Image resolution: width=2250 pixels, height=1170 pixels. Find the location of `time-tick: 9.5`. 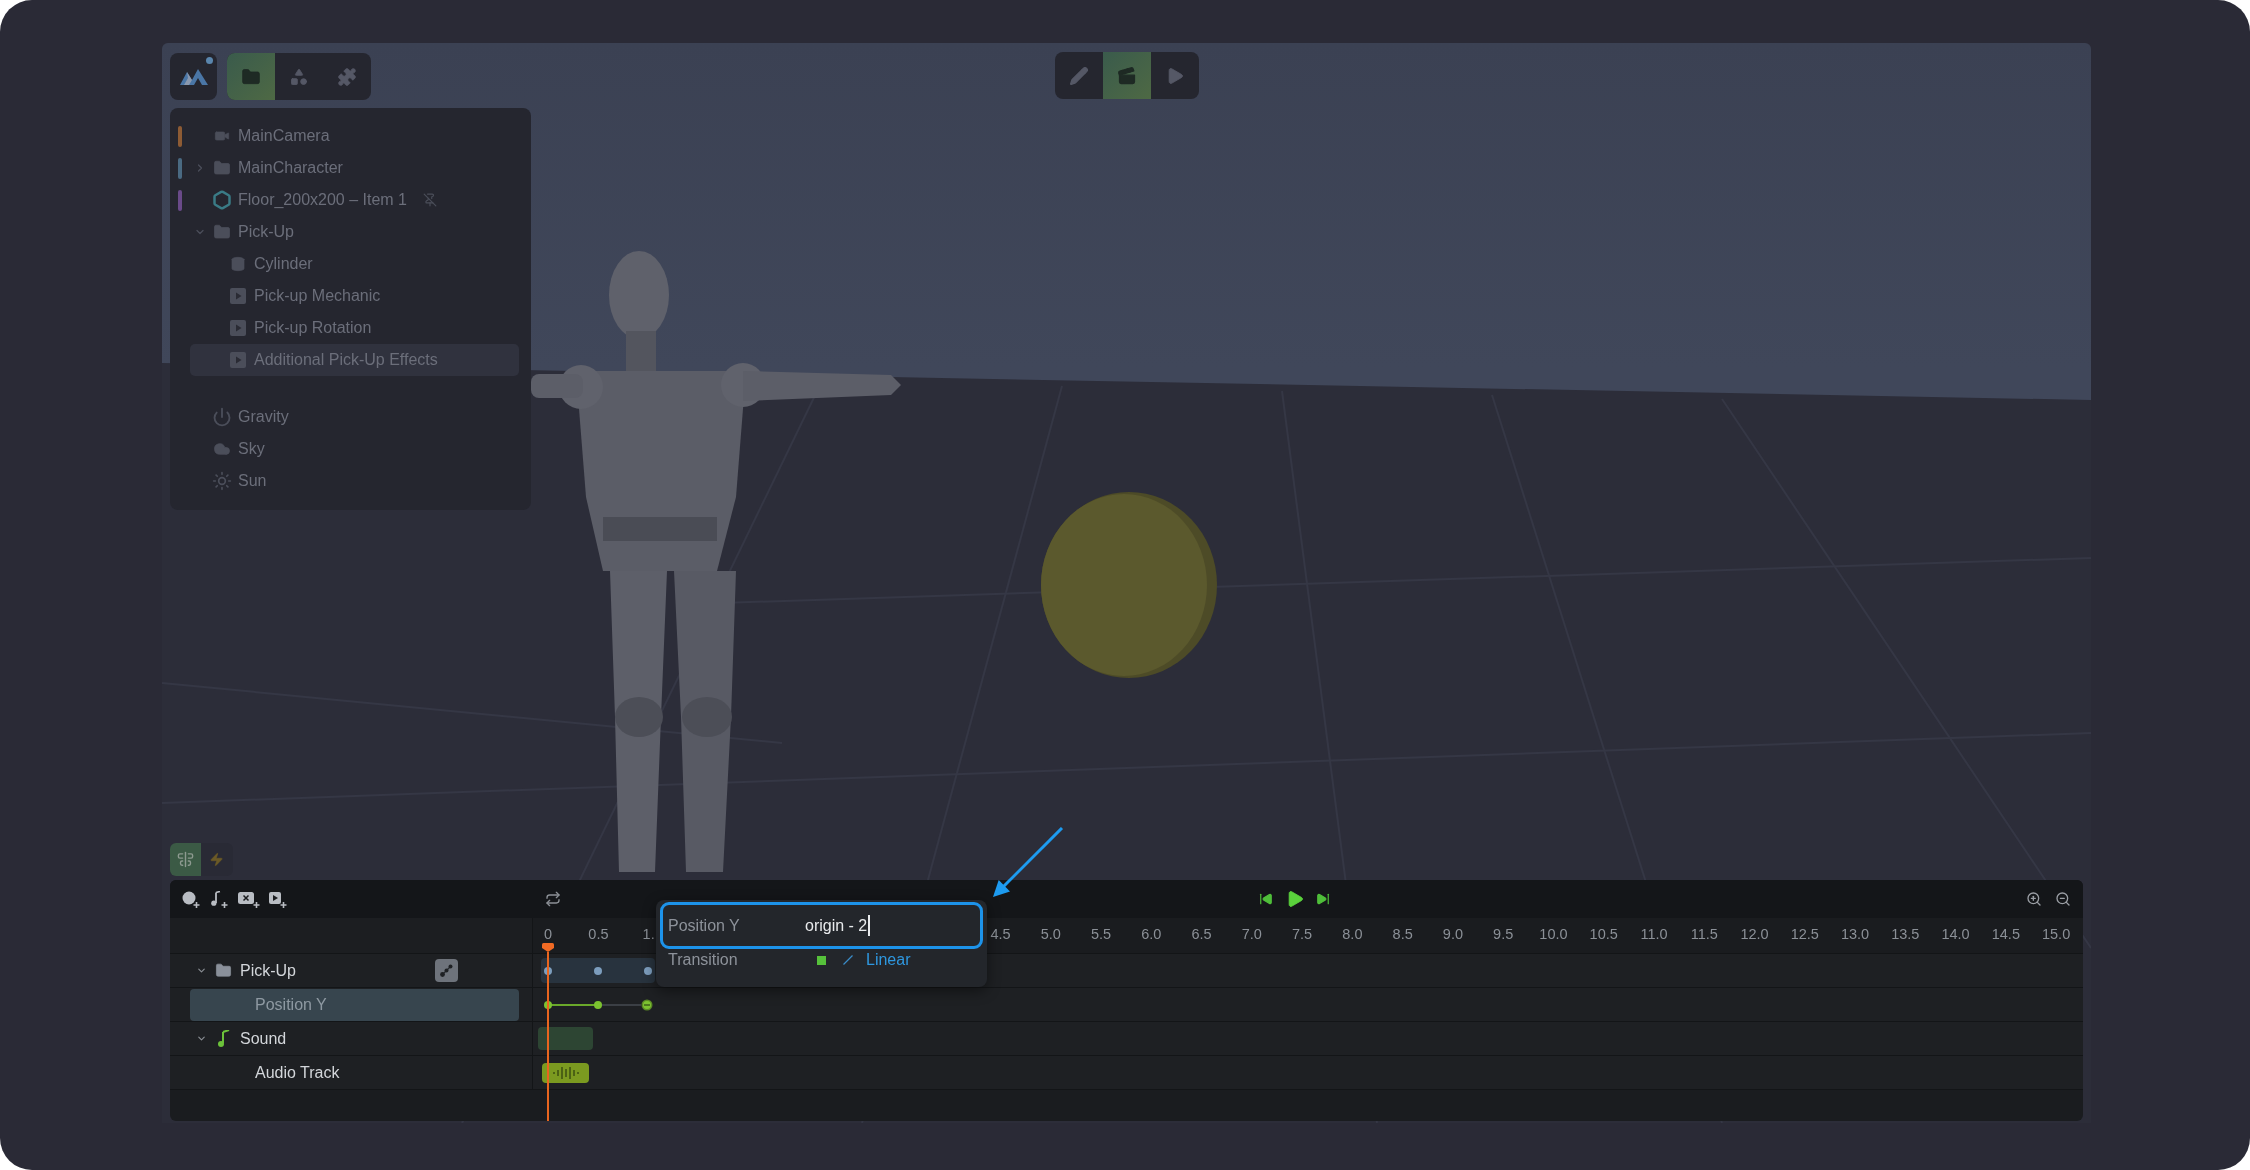

time-tick: 9.5 is located at coordinates (1503, 934).